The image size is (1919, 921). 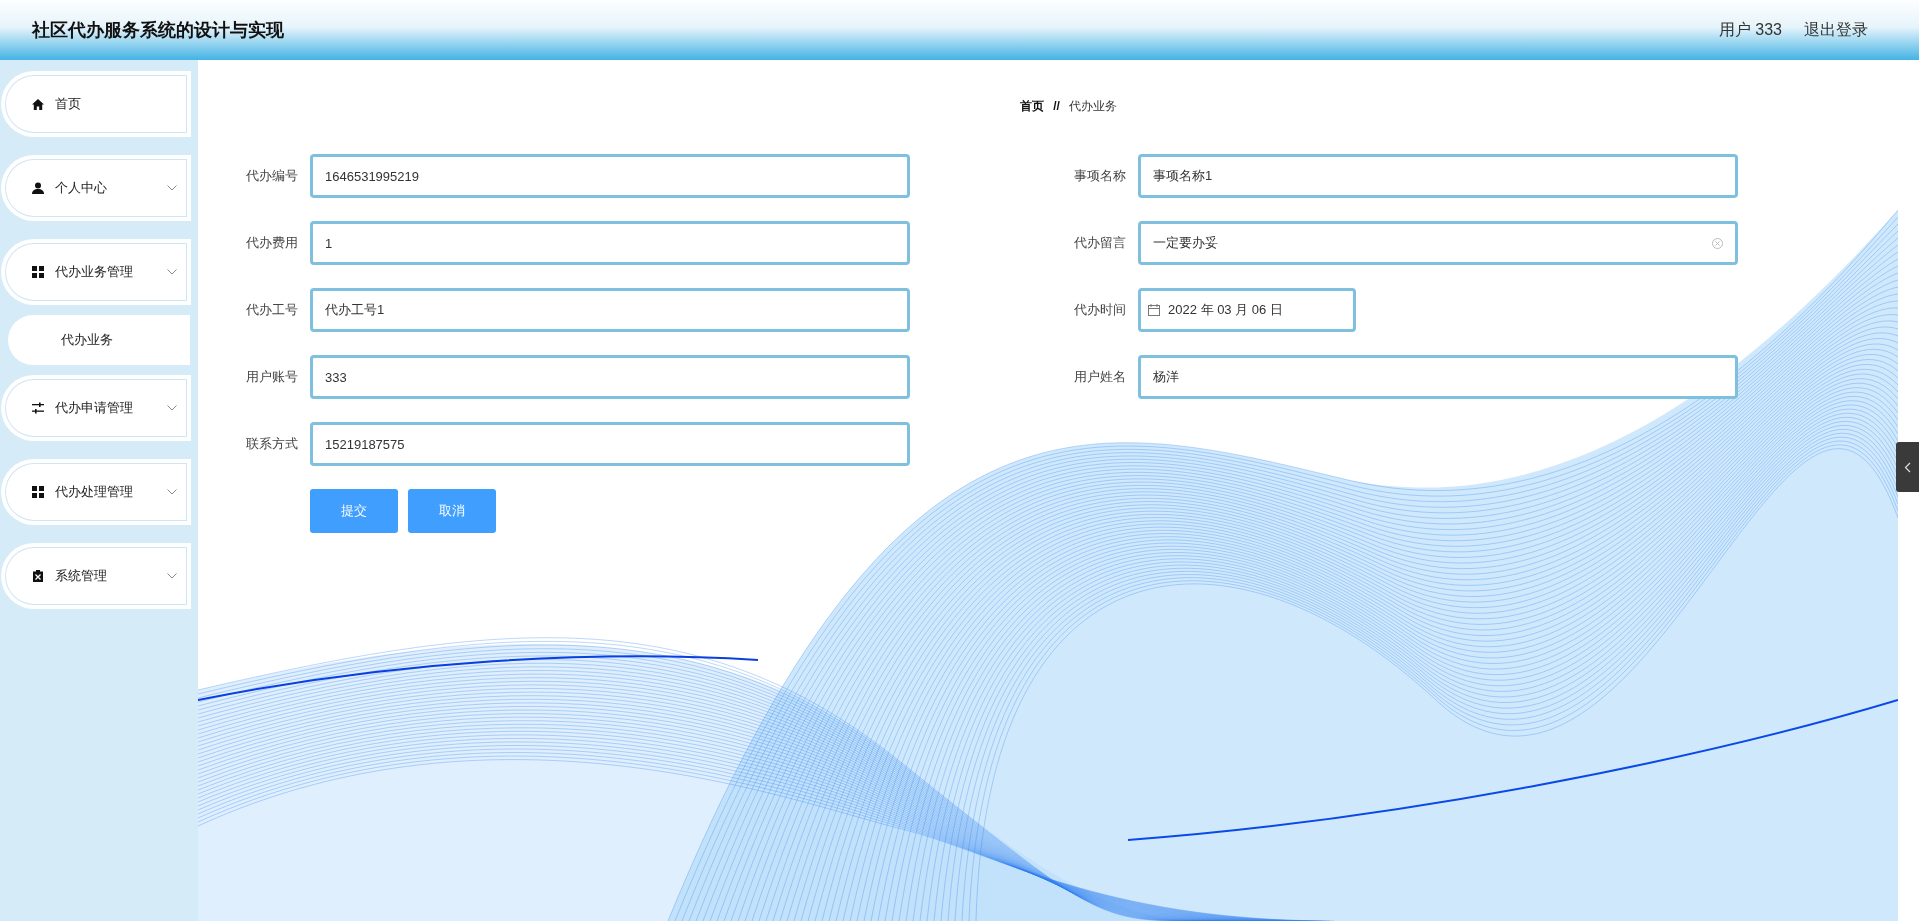 I want to click on breadcrumb-item: 代办业务, so click(x=1092, y=106).